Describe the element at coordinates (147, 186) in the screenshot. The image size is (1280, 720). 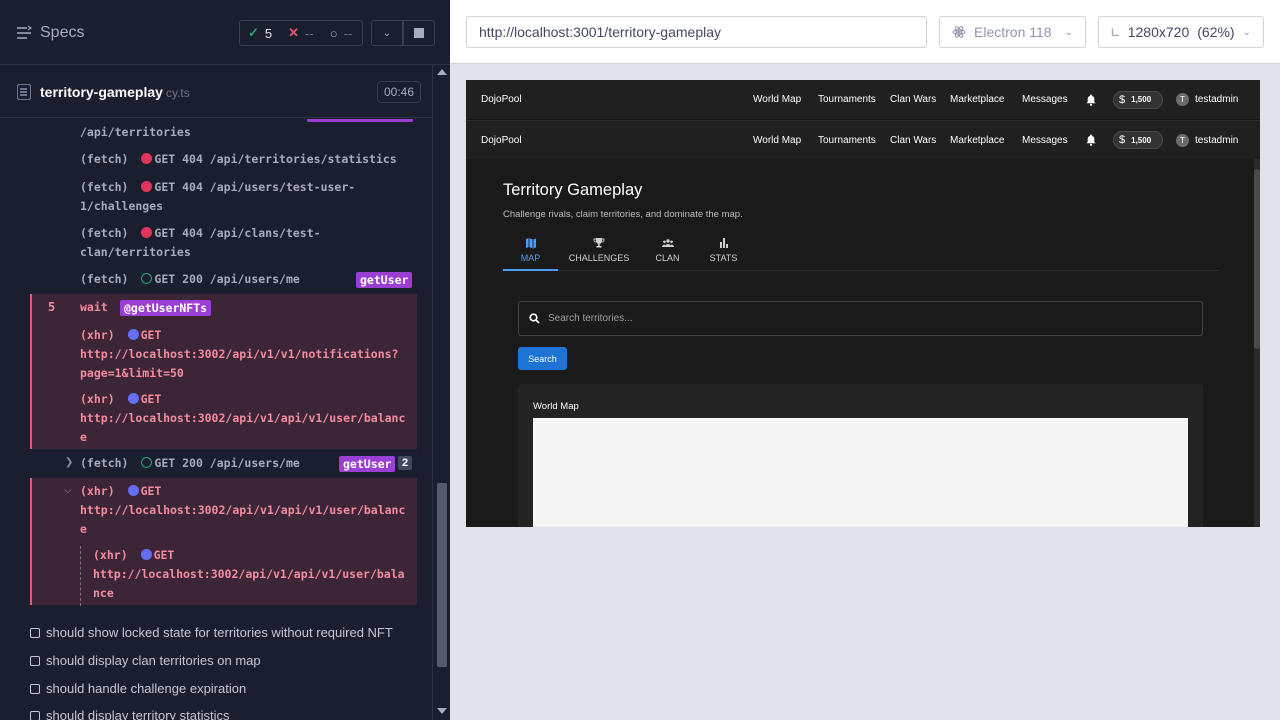
I see `error-dot-icon` at that location.